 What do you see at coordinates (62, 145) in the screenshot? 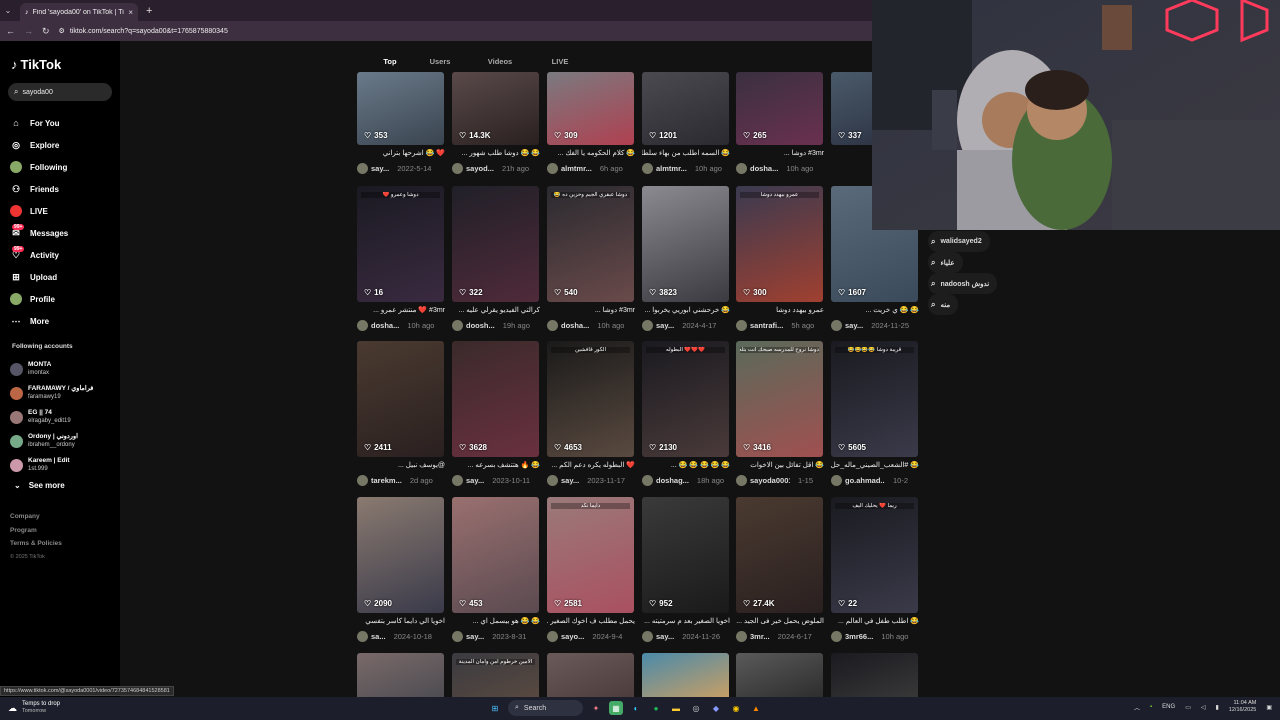
I see `nav-item-explore: ◎ Explore` at bounding box center [62, 145].